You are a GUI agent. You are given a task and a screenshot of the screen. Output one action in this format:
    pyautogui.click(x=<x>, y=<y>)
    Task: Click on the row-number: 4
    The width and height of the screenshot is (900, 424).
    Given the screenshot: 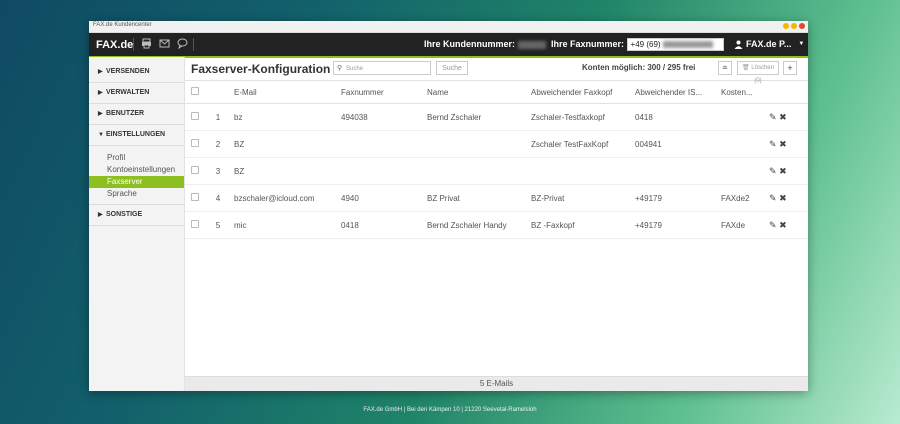 What is the action you would take?
    pyautogui.click(x=218, y=198)
    